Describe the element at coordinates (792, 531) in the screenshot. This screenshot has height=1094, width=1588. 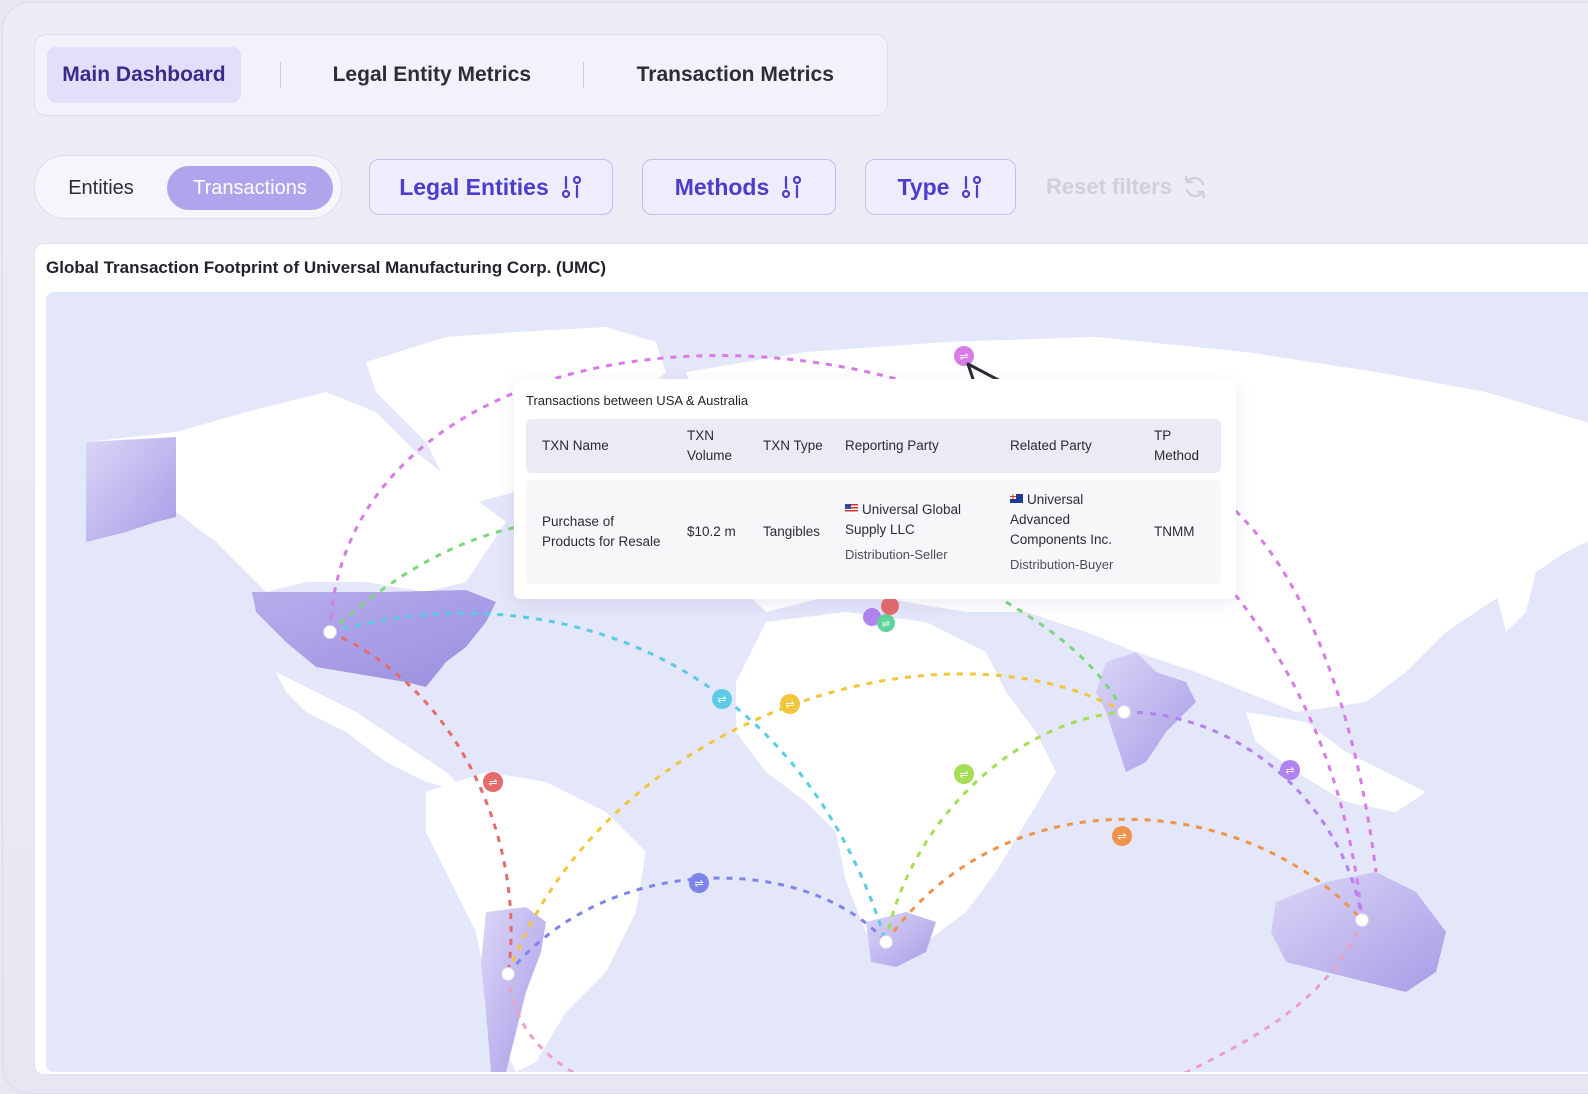
I see `txn-type: Tangibles` at that location.